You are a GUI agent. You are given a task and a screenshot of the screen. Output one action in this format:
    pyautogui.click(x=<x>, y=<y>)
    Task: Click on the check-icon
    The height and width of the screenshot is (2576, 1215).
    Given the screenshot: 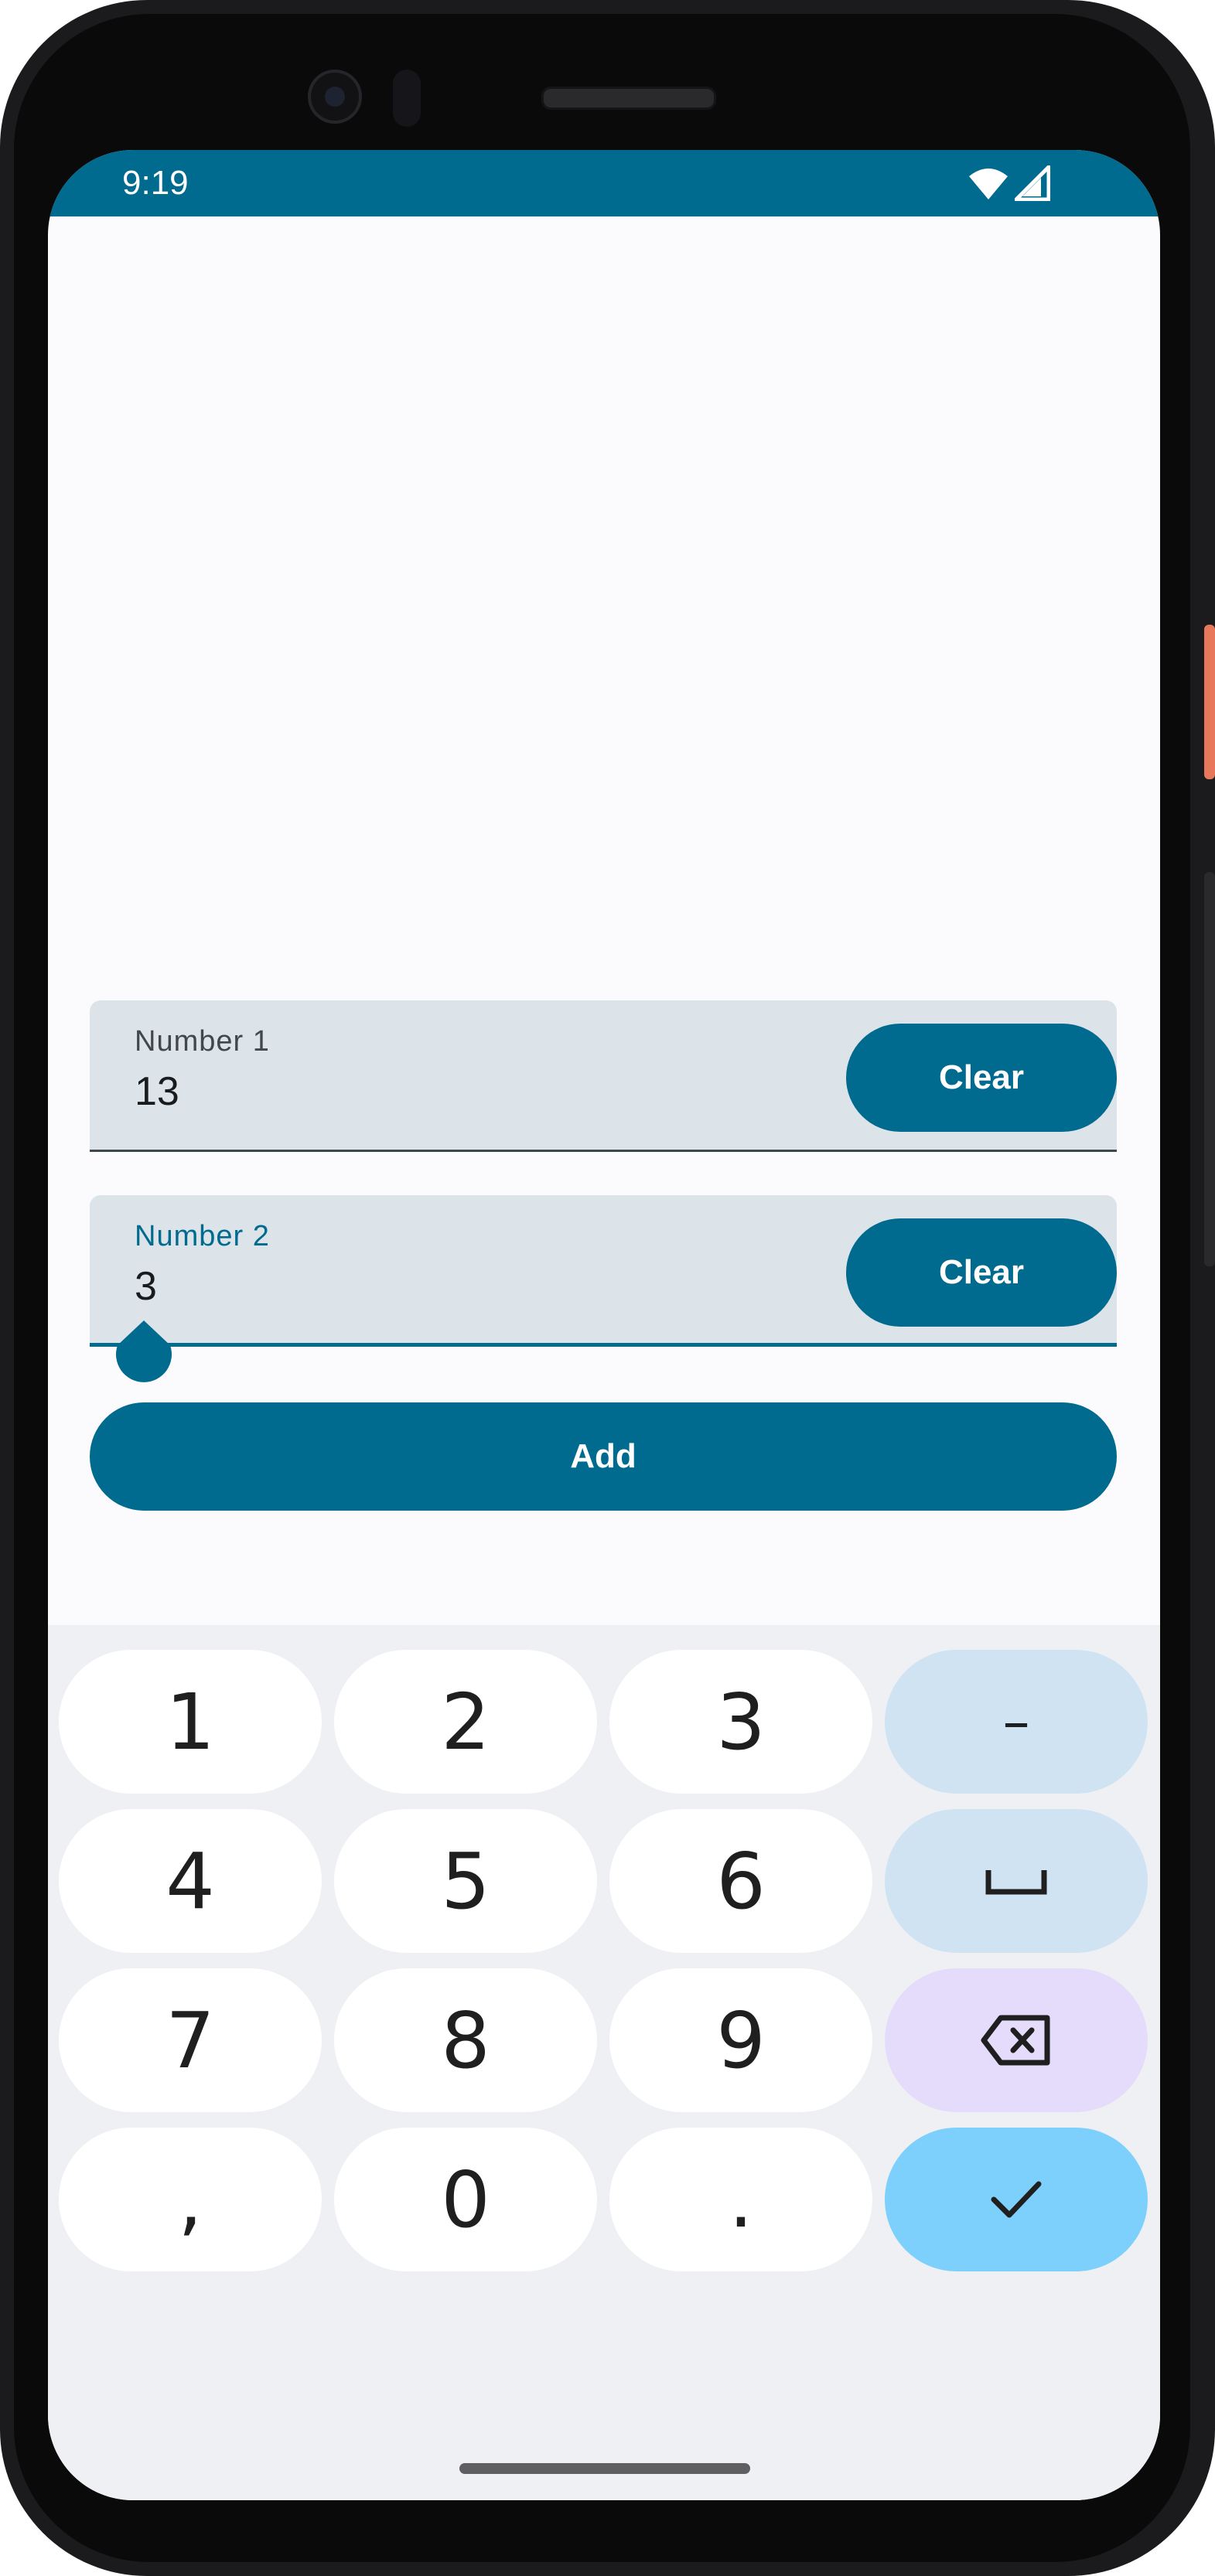 What is the action you would take?
    pyautogui.click(x=1017, y=2199)
    